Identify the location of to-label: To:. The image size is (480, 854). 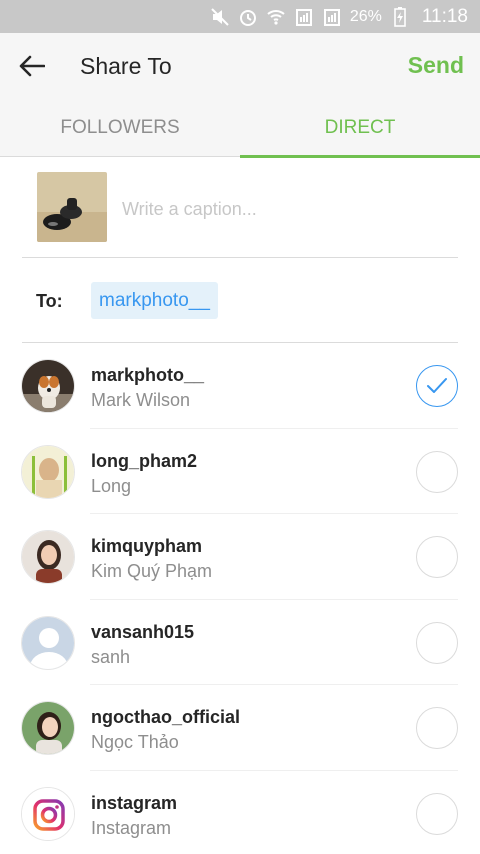
(49, 301).